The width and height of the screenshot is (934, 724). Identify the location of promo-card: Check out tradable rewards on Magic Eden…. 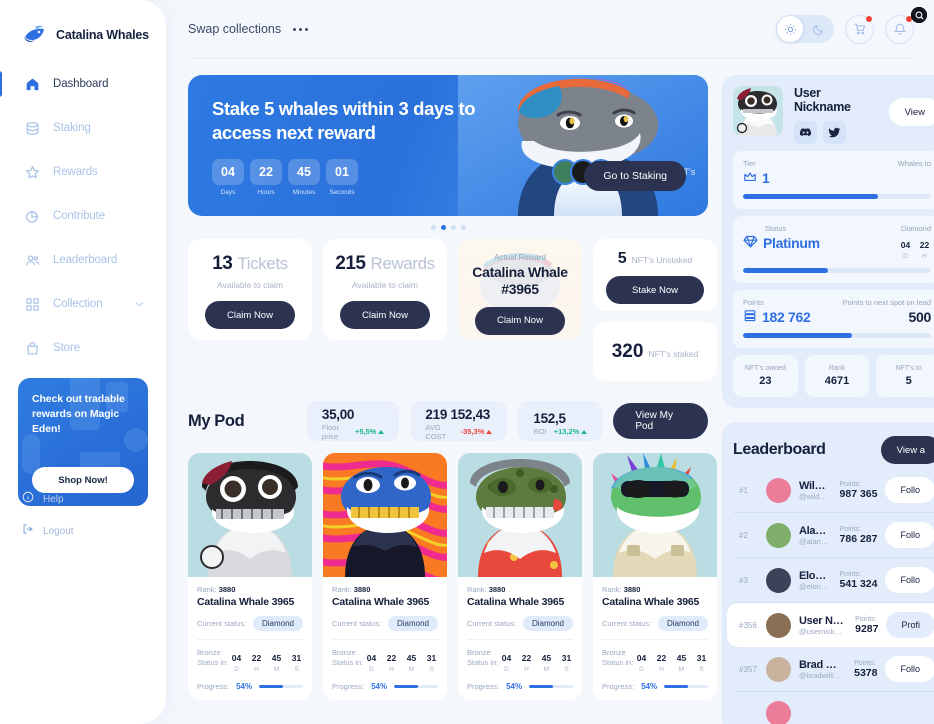
(83, 442).